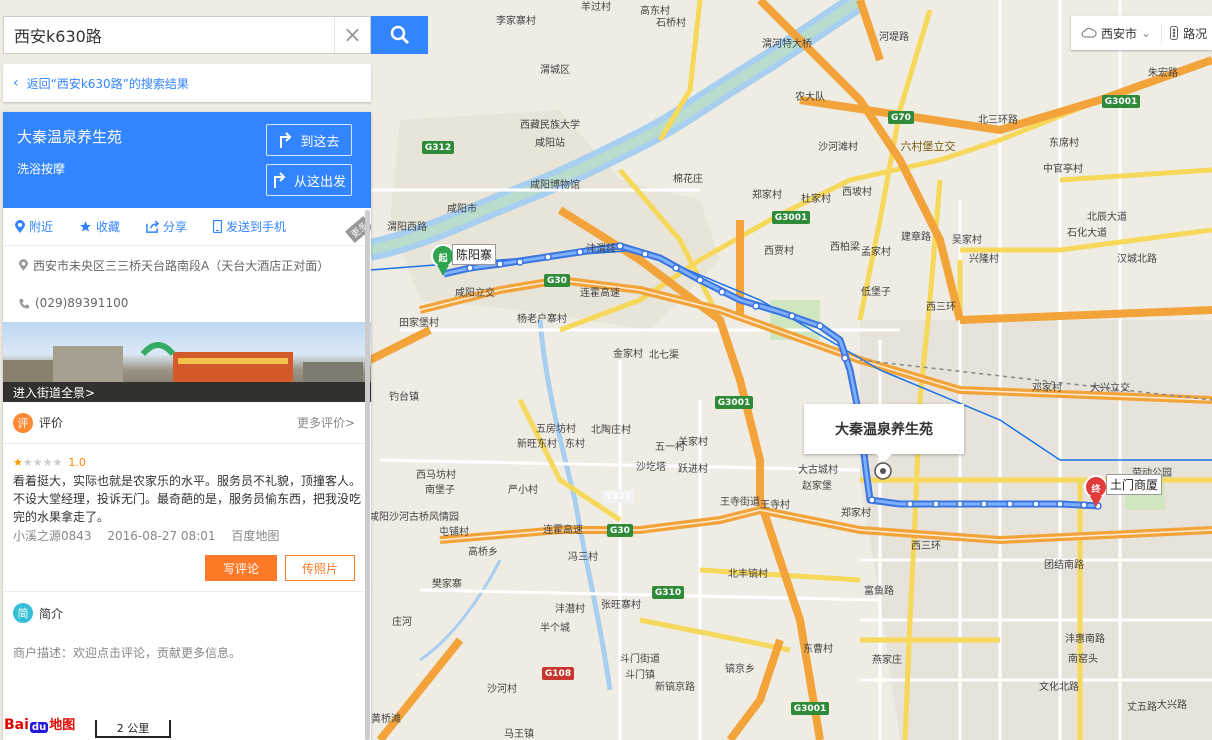  Describe the element at coordinates (1095, 489) in the screenshot. I see `svg-text: 终` at that location.